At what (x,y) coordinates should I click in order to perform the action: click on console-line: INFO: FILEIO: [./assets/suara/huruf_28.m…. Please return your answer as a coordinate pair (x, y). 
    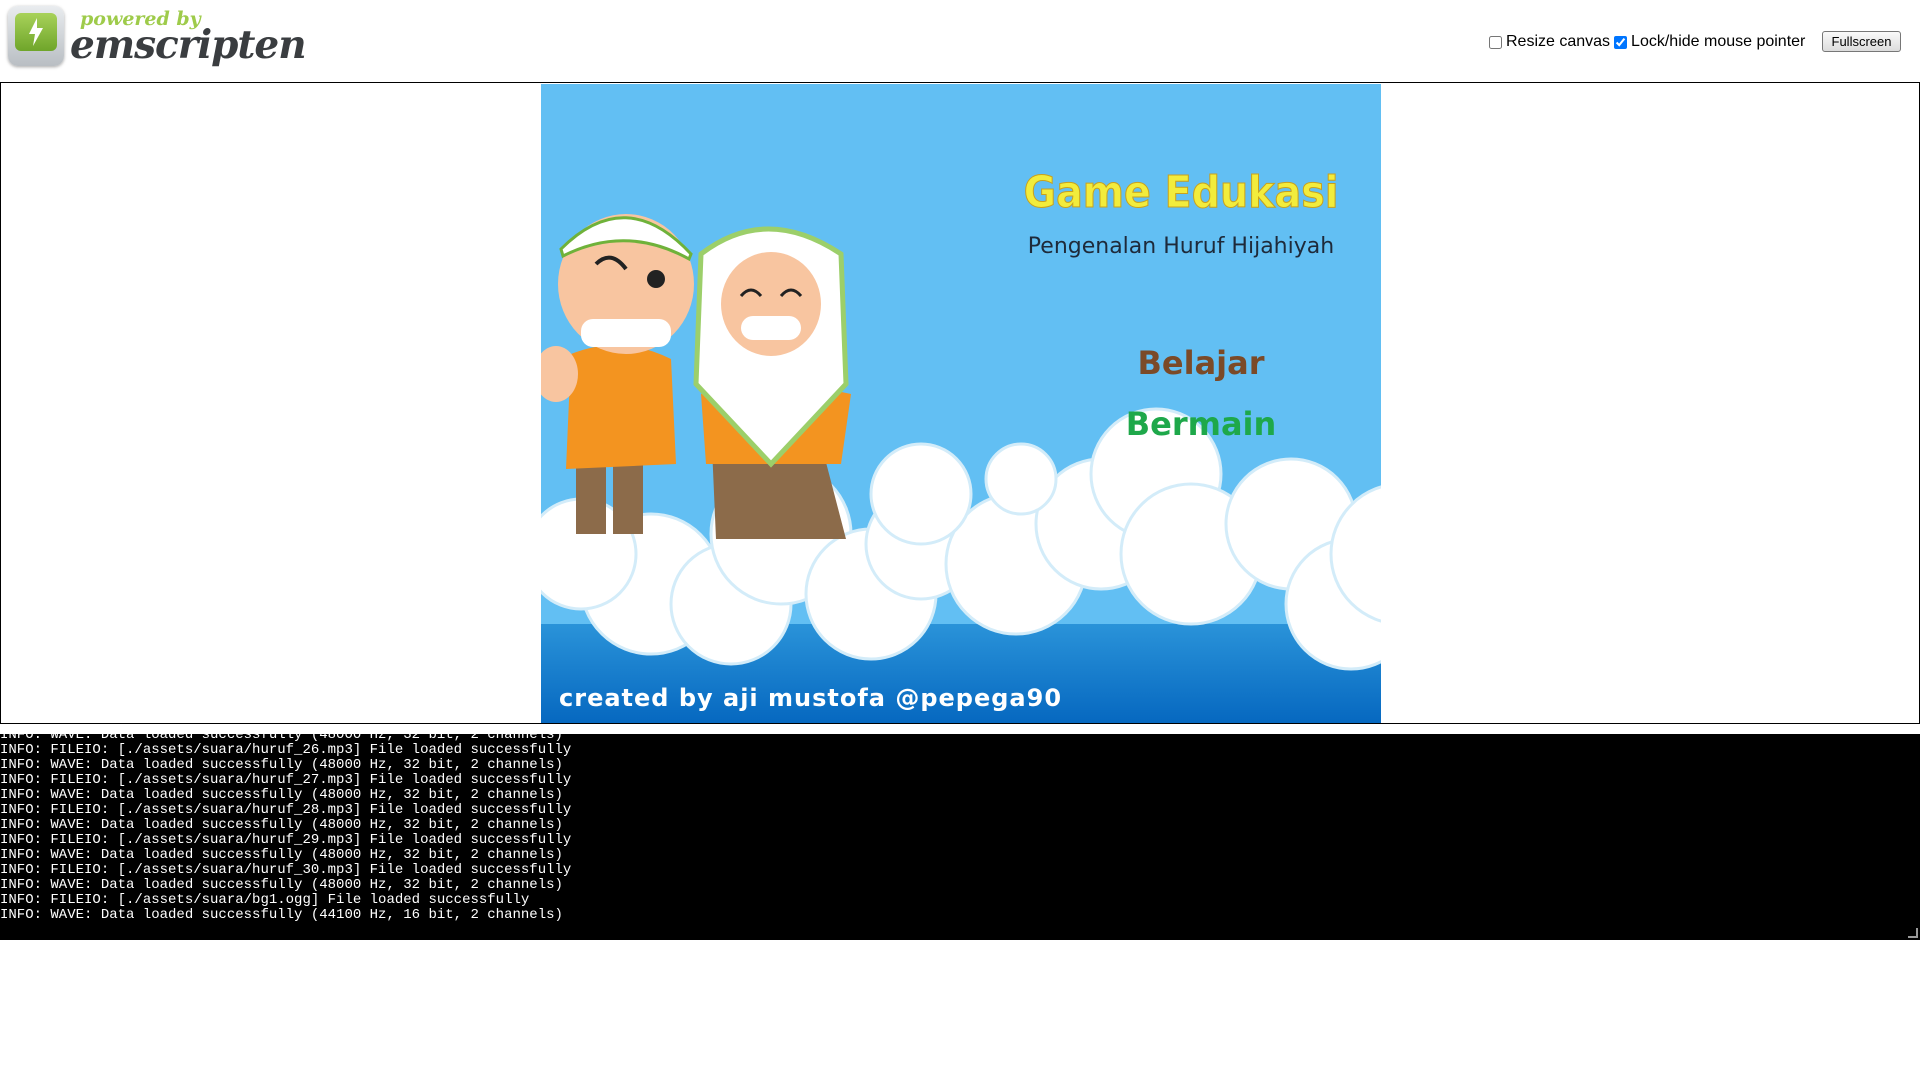
    Looking at the image, I should click on (286, 810).